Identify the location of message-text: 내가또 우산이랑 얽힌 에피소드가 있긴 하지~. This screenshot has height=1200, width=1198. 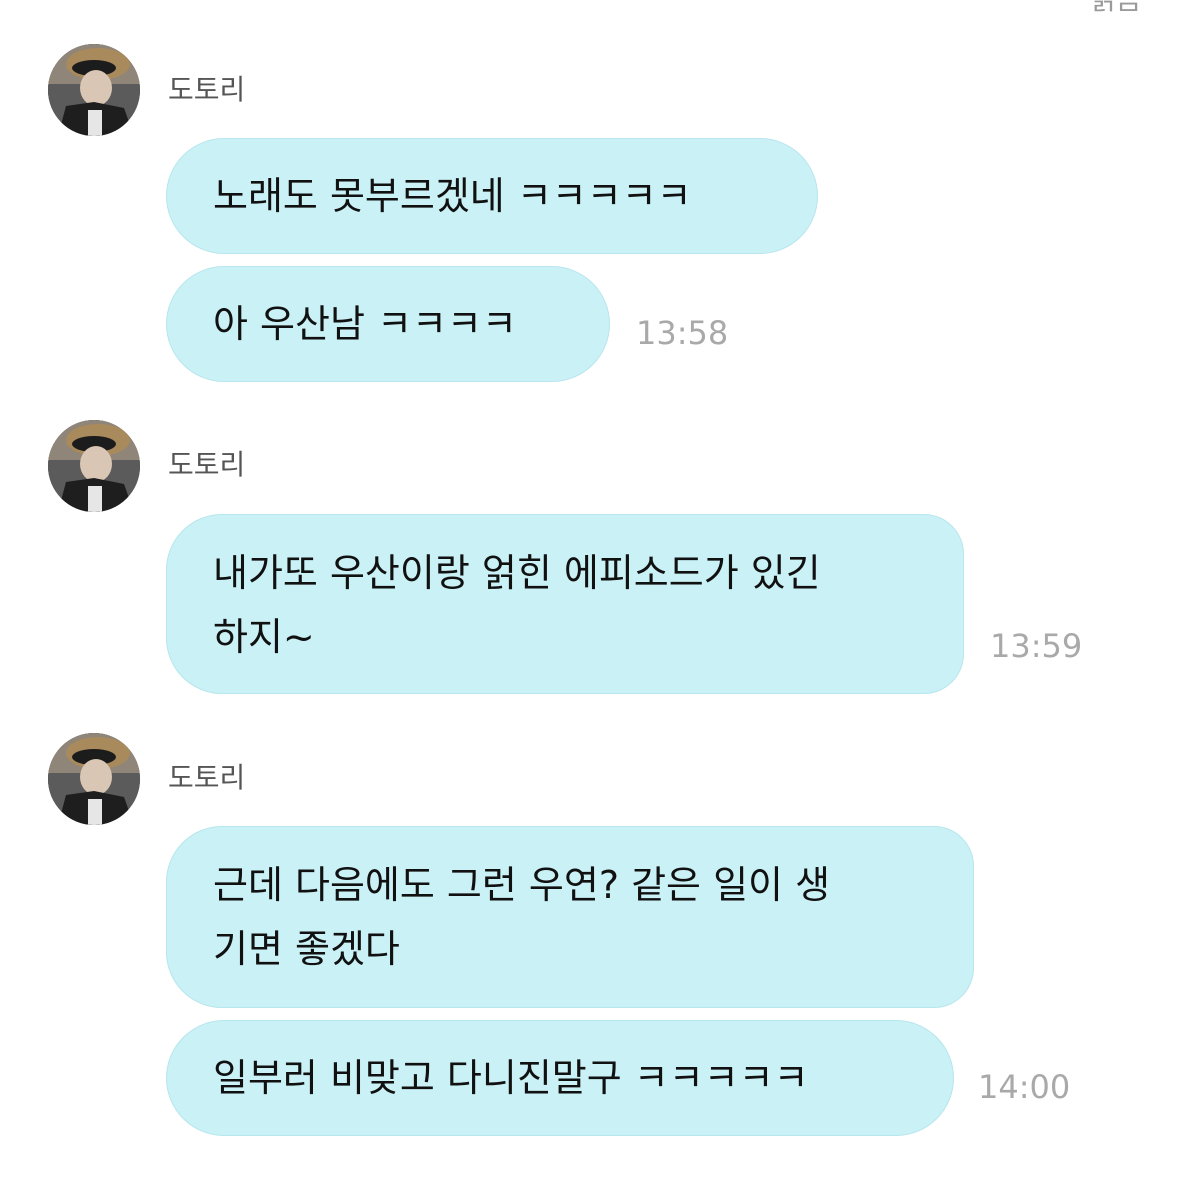
(517, 605).